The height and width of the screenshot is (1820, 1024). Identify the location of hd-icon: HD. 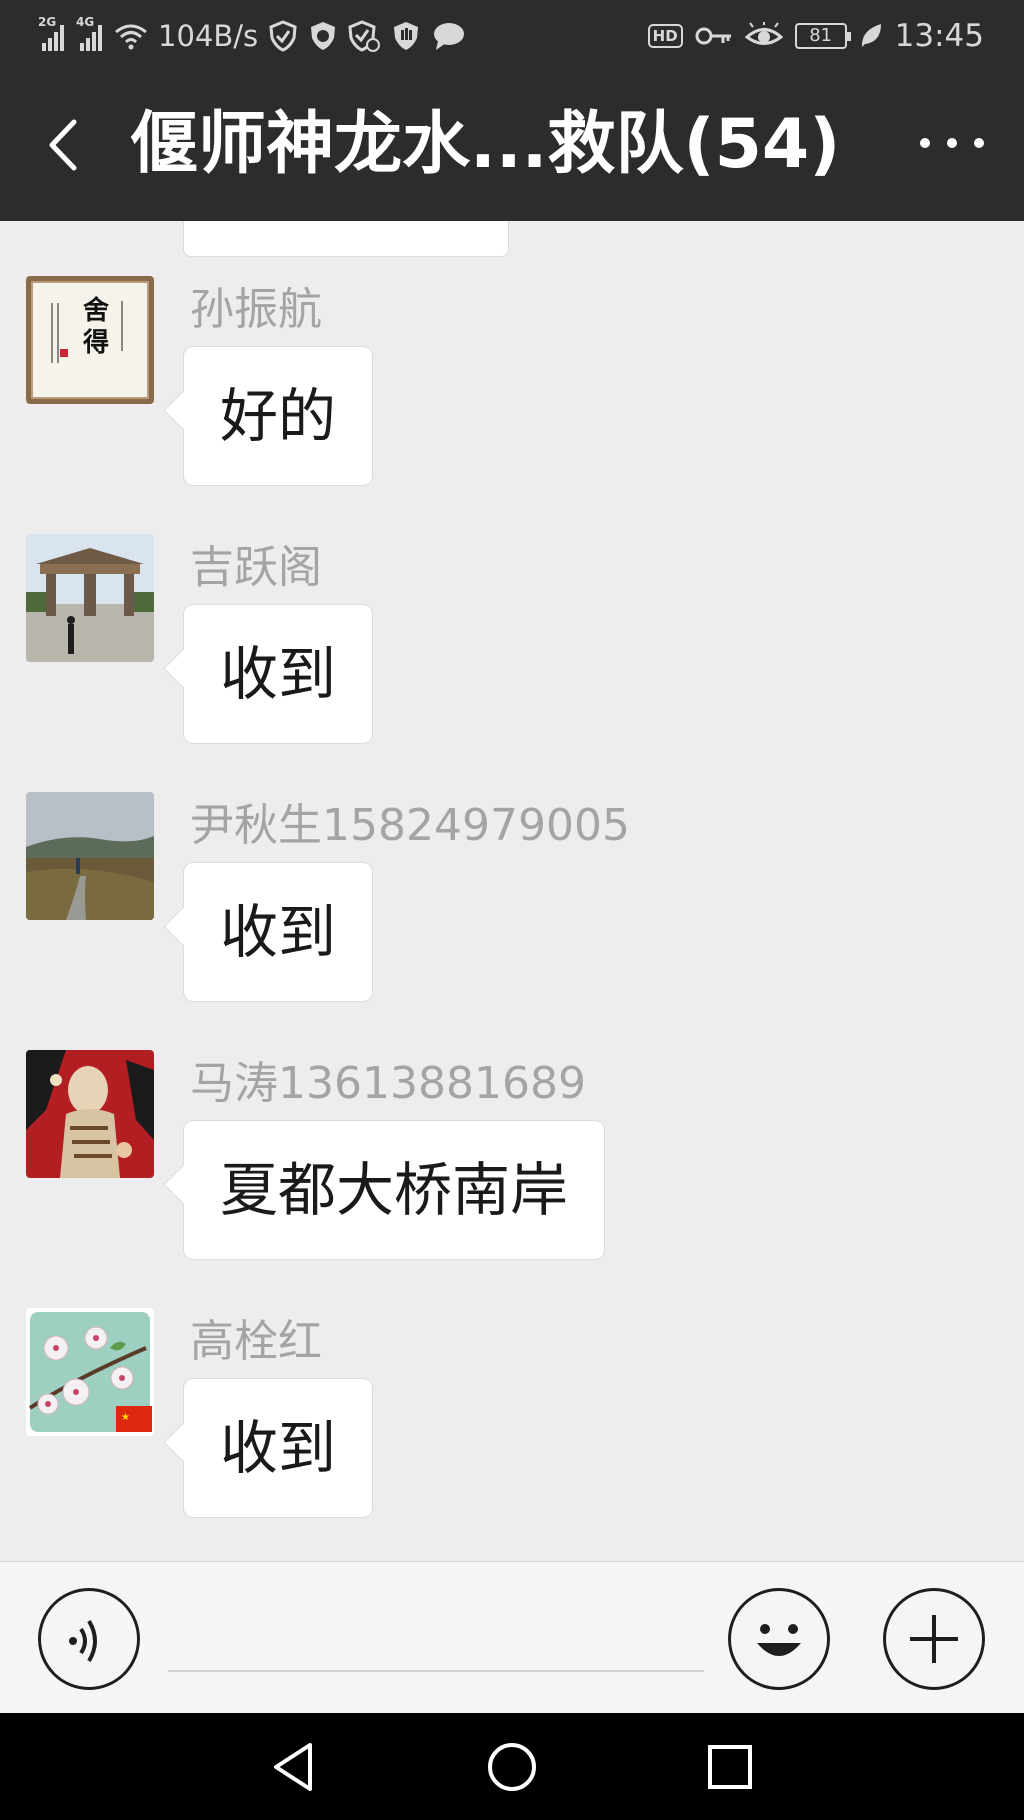
(665, 36).